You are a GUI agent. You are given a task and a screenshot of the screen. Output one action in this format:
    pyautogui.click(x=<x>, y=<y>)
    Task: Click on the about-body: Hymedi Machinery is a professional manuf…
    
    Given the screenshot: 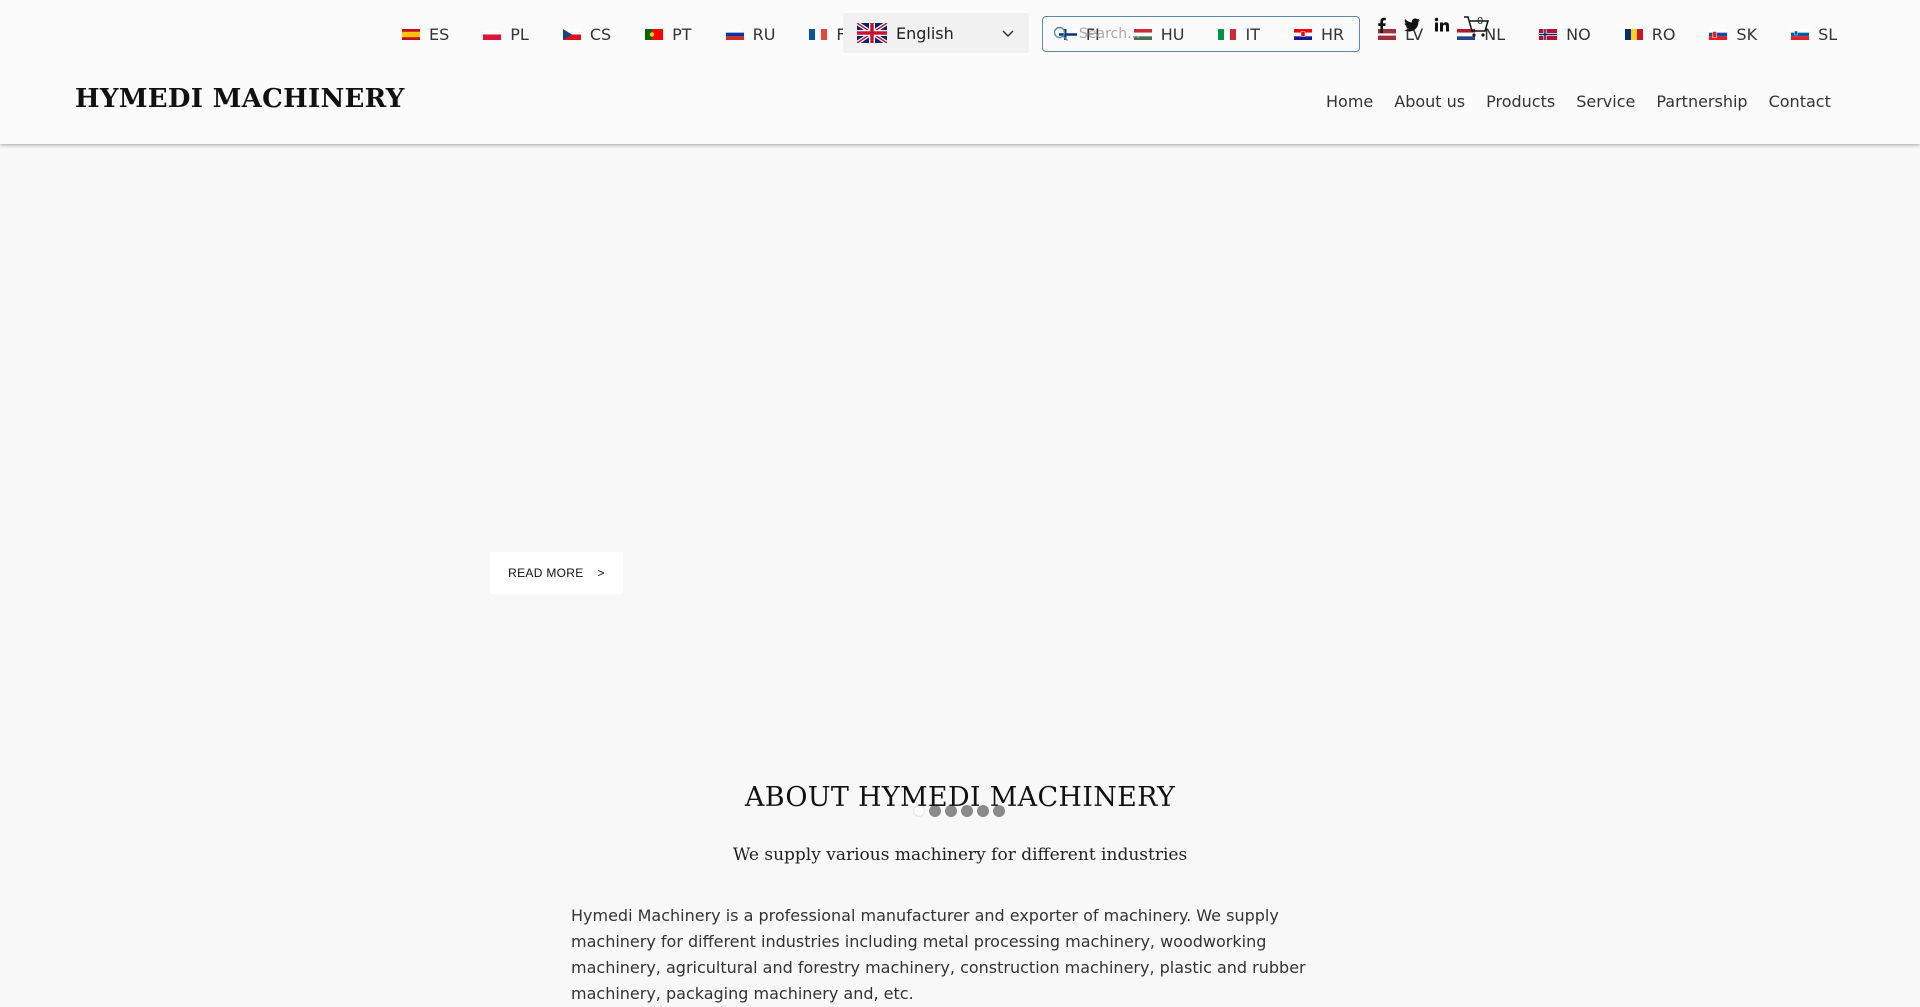 What is the action you would take?
    pyautogui.click(x=938, y=954)
    